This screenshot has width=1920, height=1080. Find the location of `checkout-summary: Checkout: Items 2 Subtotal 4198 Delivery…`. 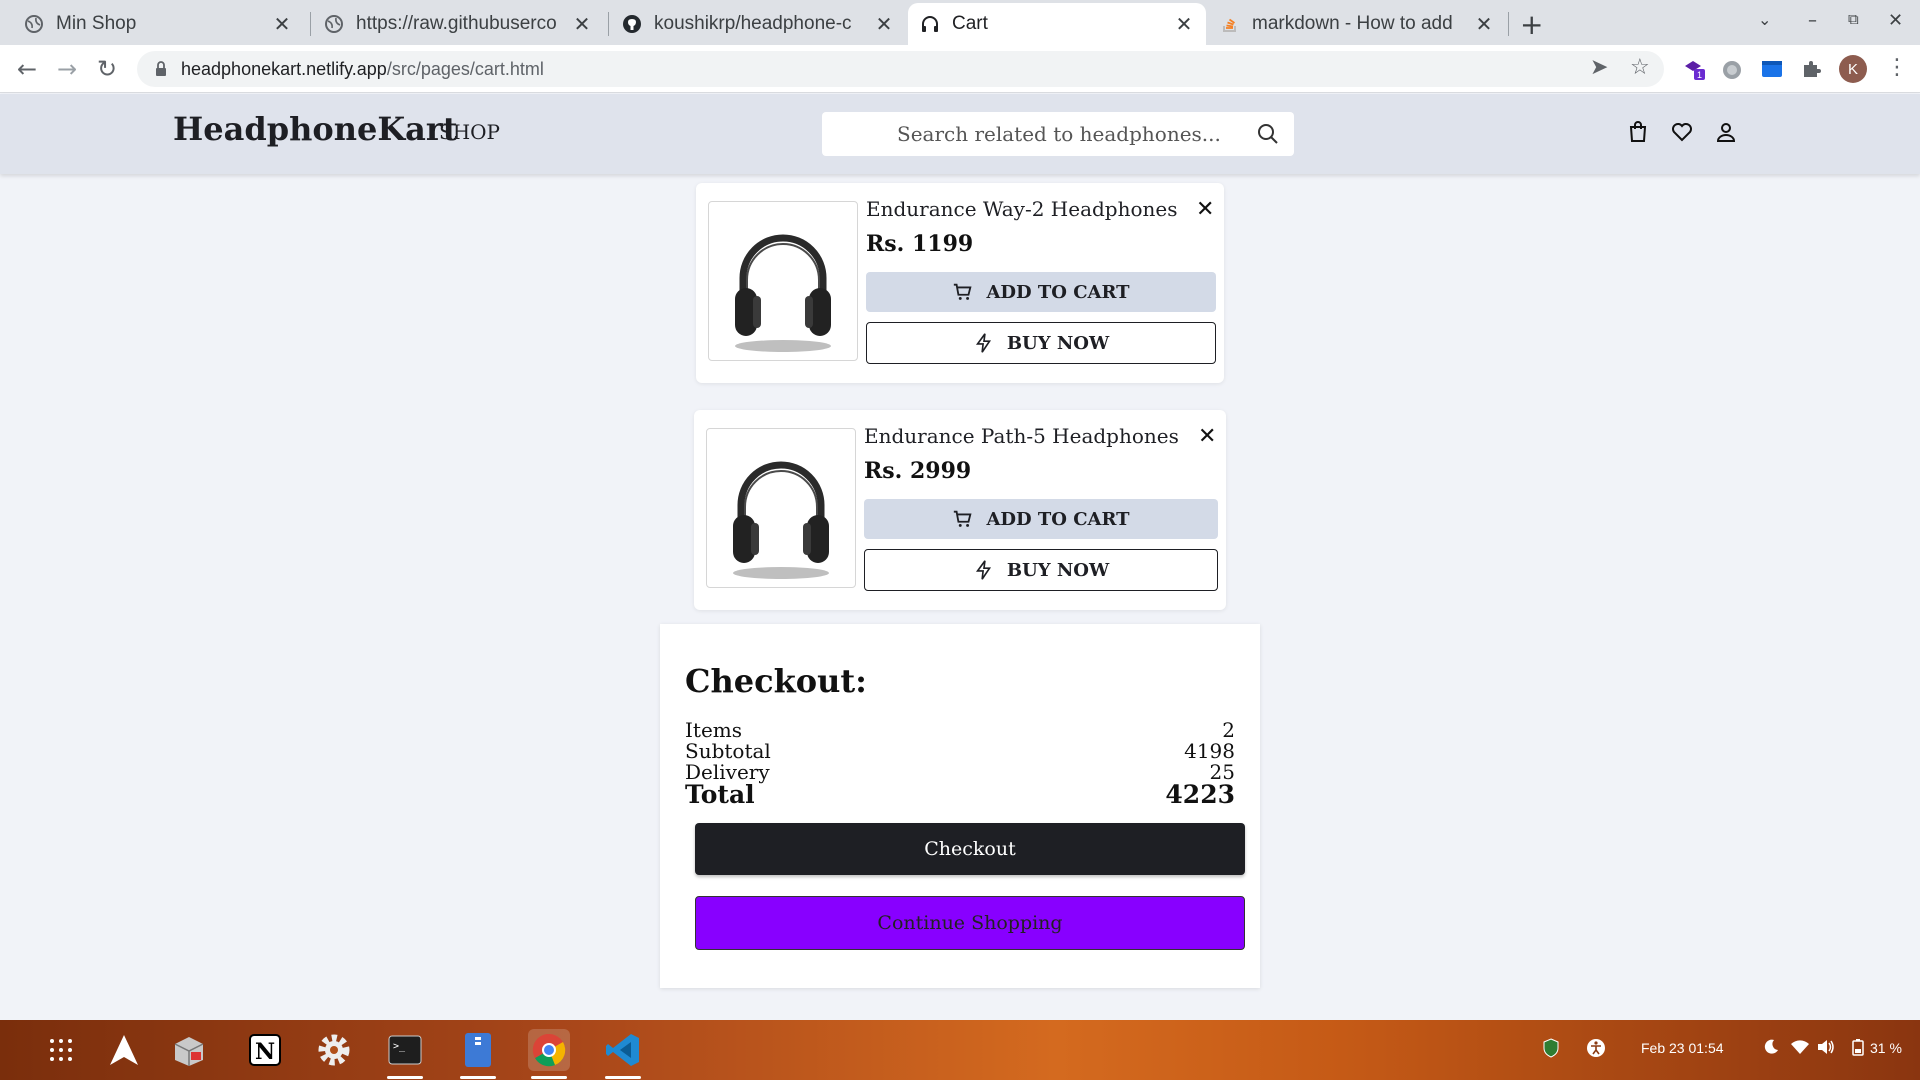

checkout-summary: Checkout: Items 2 Subtotal 4198 Delivery… is located at coordinates (960, 806).